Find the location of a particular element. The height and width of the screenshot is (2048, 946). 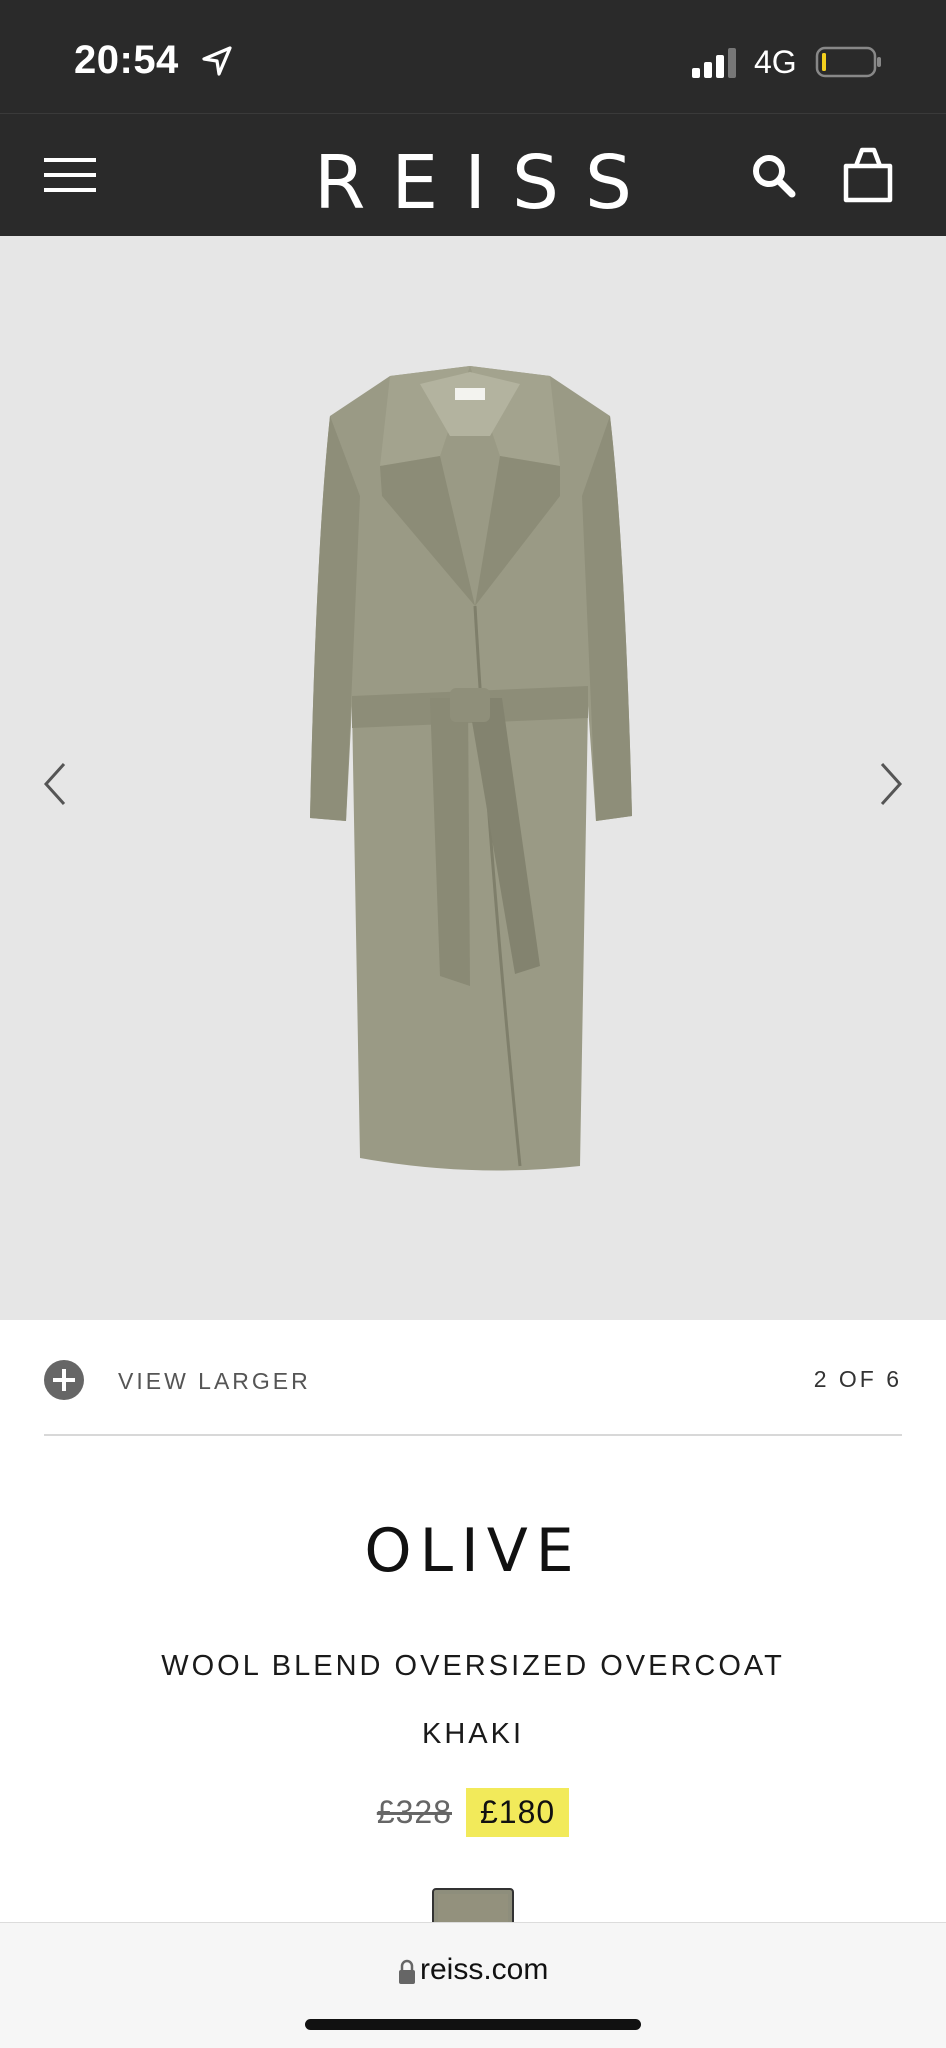

battery-icon is located at coordinates (848, 62).